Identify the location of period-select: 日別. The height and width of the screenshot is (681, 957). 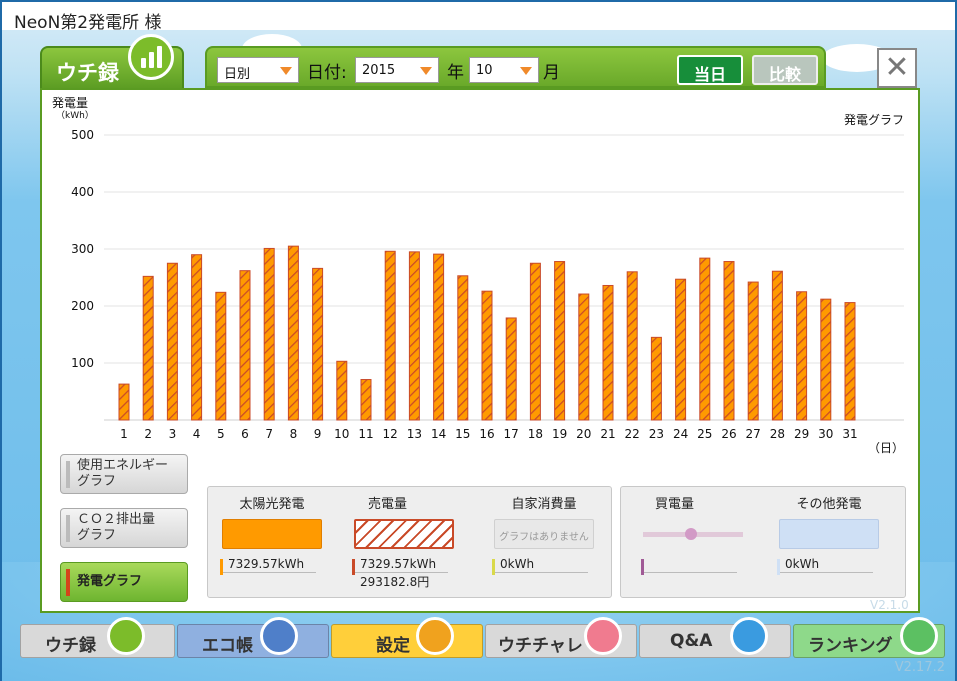
(258, 70).